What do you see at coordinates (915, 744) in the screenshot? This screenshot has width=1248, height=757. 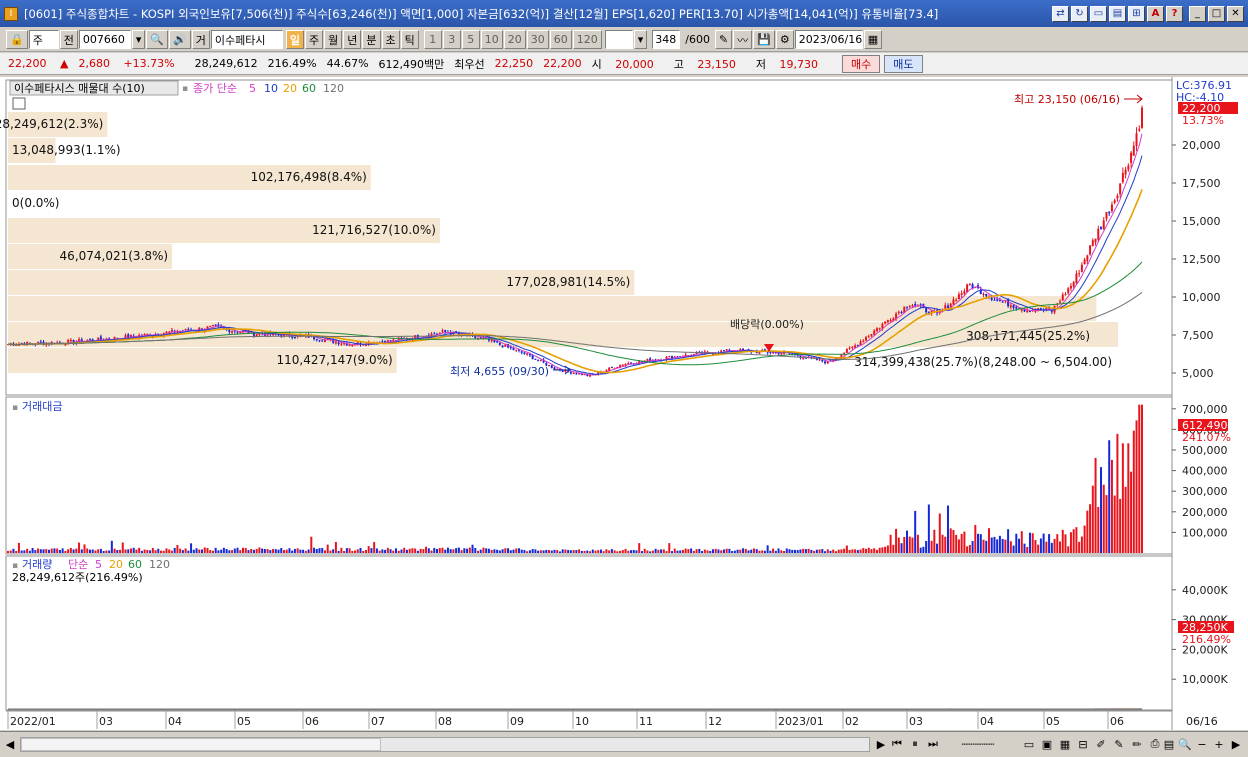 I see `pause-icon: ⏸` at bounding box center [915, 744].